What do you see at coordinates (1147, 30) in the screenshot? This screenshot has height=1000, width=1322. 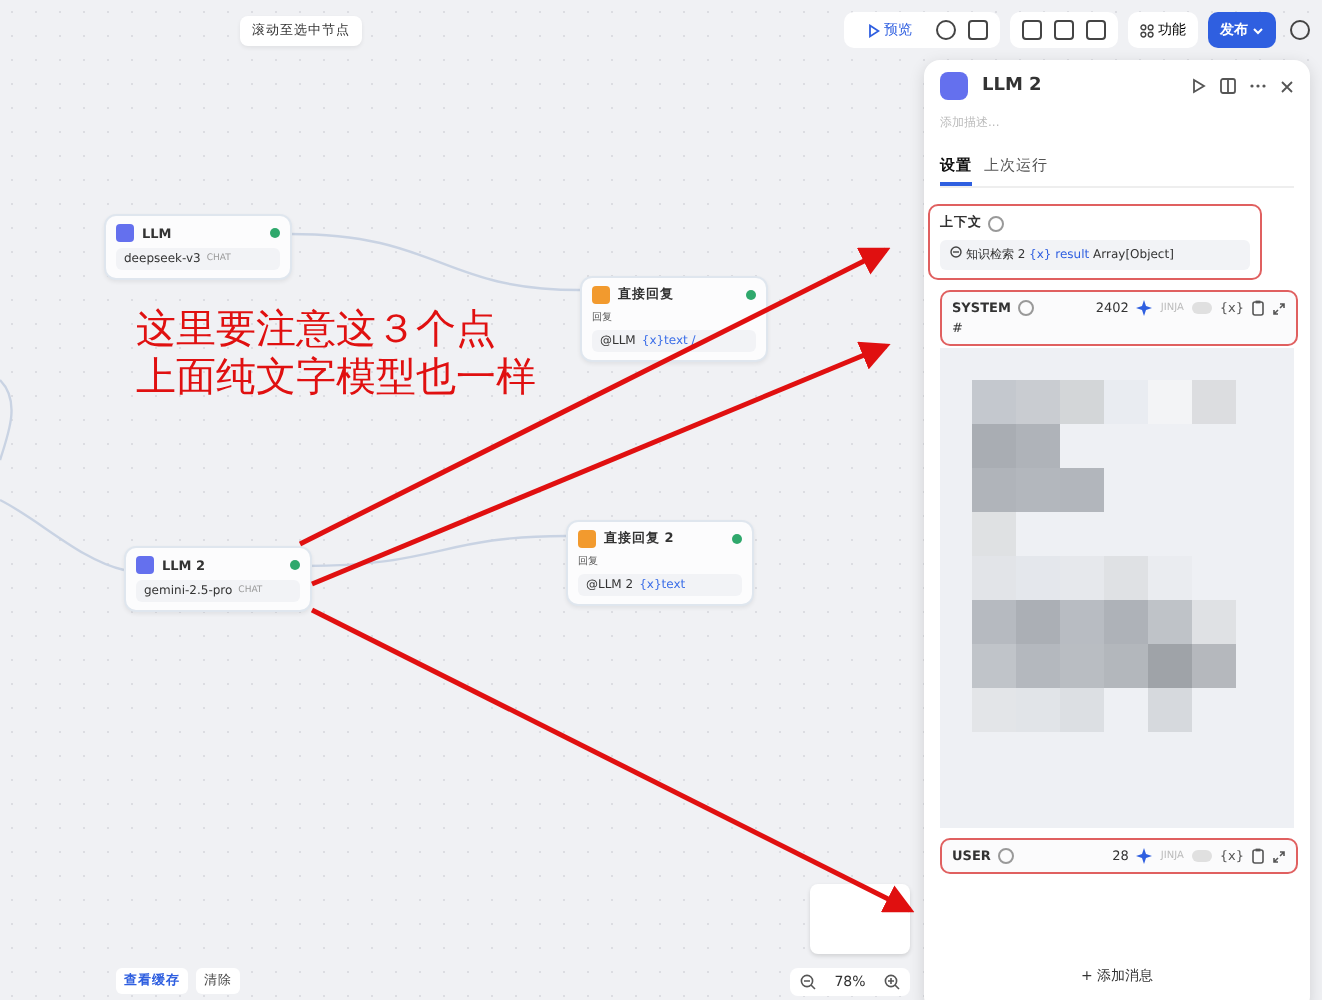 I see `grid-icon` at bounding box center [1147, 30].